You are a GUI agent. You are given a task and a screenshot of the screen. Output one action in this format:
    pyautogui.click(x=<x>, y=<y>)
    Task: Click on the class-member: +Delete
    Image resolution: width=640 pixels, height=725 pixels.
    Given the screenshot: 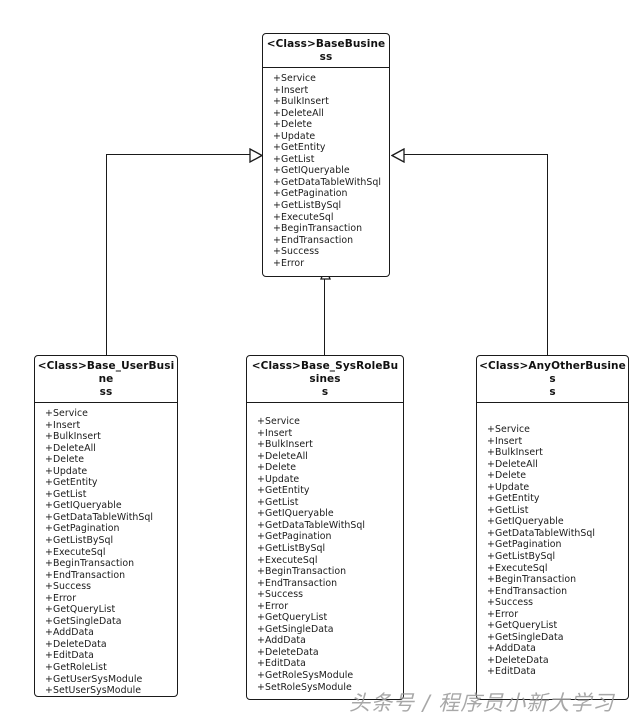 What is the action you would take?
    pyautogui.click(x=293, y=125)
    